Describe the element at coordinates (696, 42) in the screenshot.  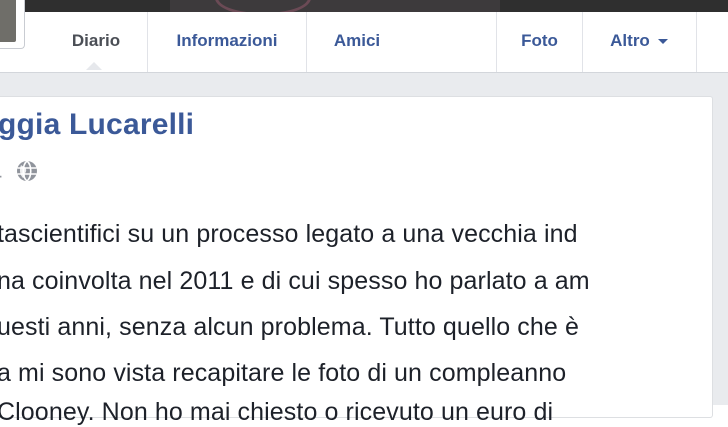
I see `tab-divider` at that location.